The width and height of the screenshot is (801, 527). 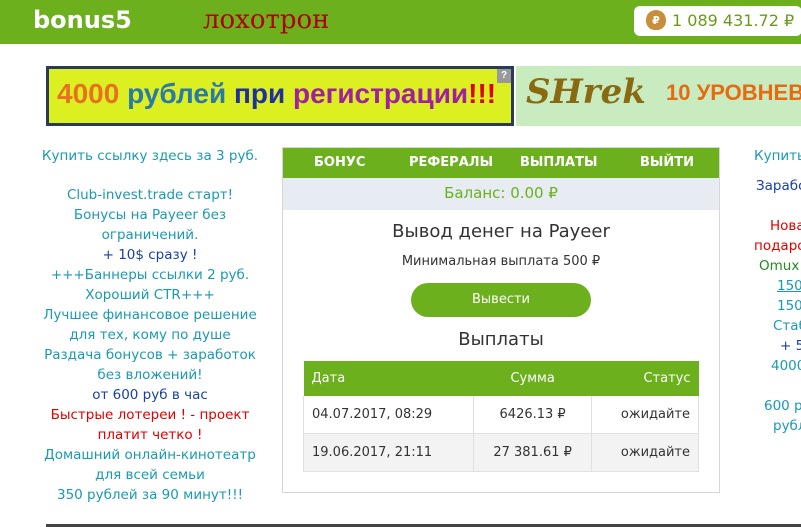 What do you see at coordinates (789, 286) in the screenshot?
I see `right-link-150a: 150` at bounding box center [789, 286].